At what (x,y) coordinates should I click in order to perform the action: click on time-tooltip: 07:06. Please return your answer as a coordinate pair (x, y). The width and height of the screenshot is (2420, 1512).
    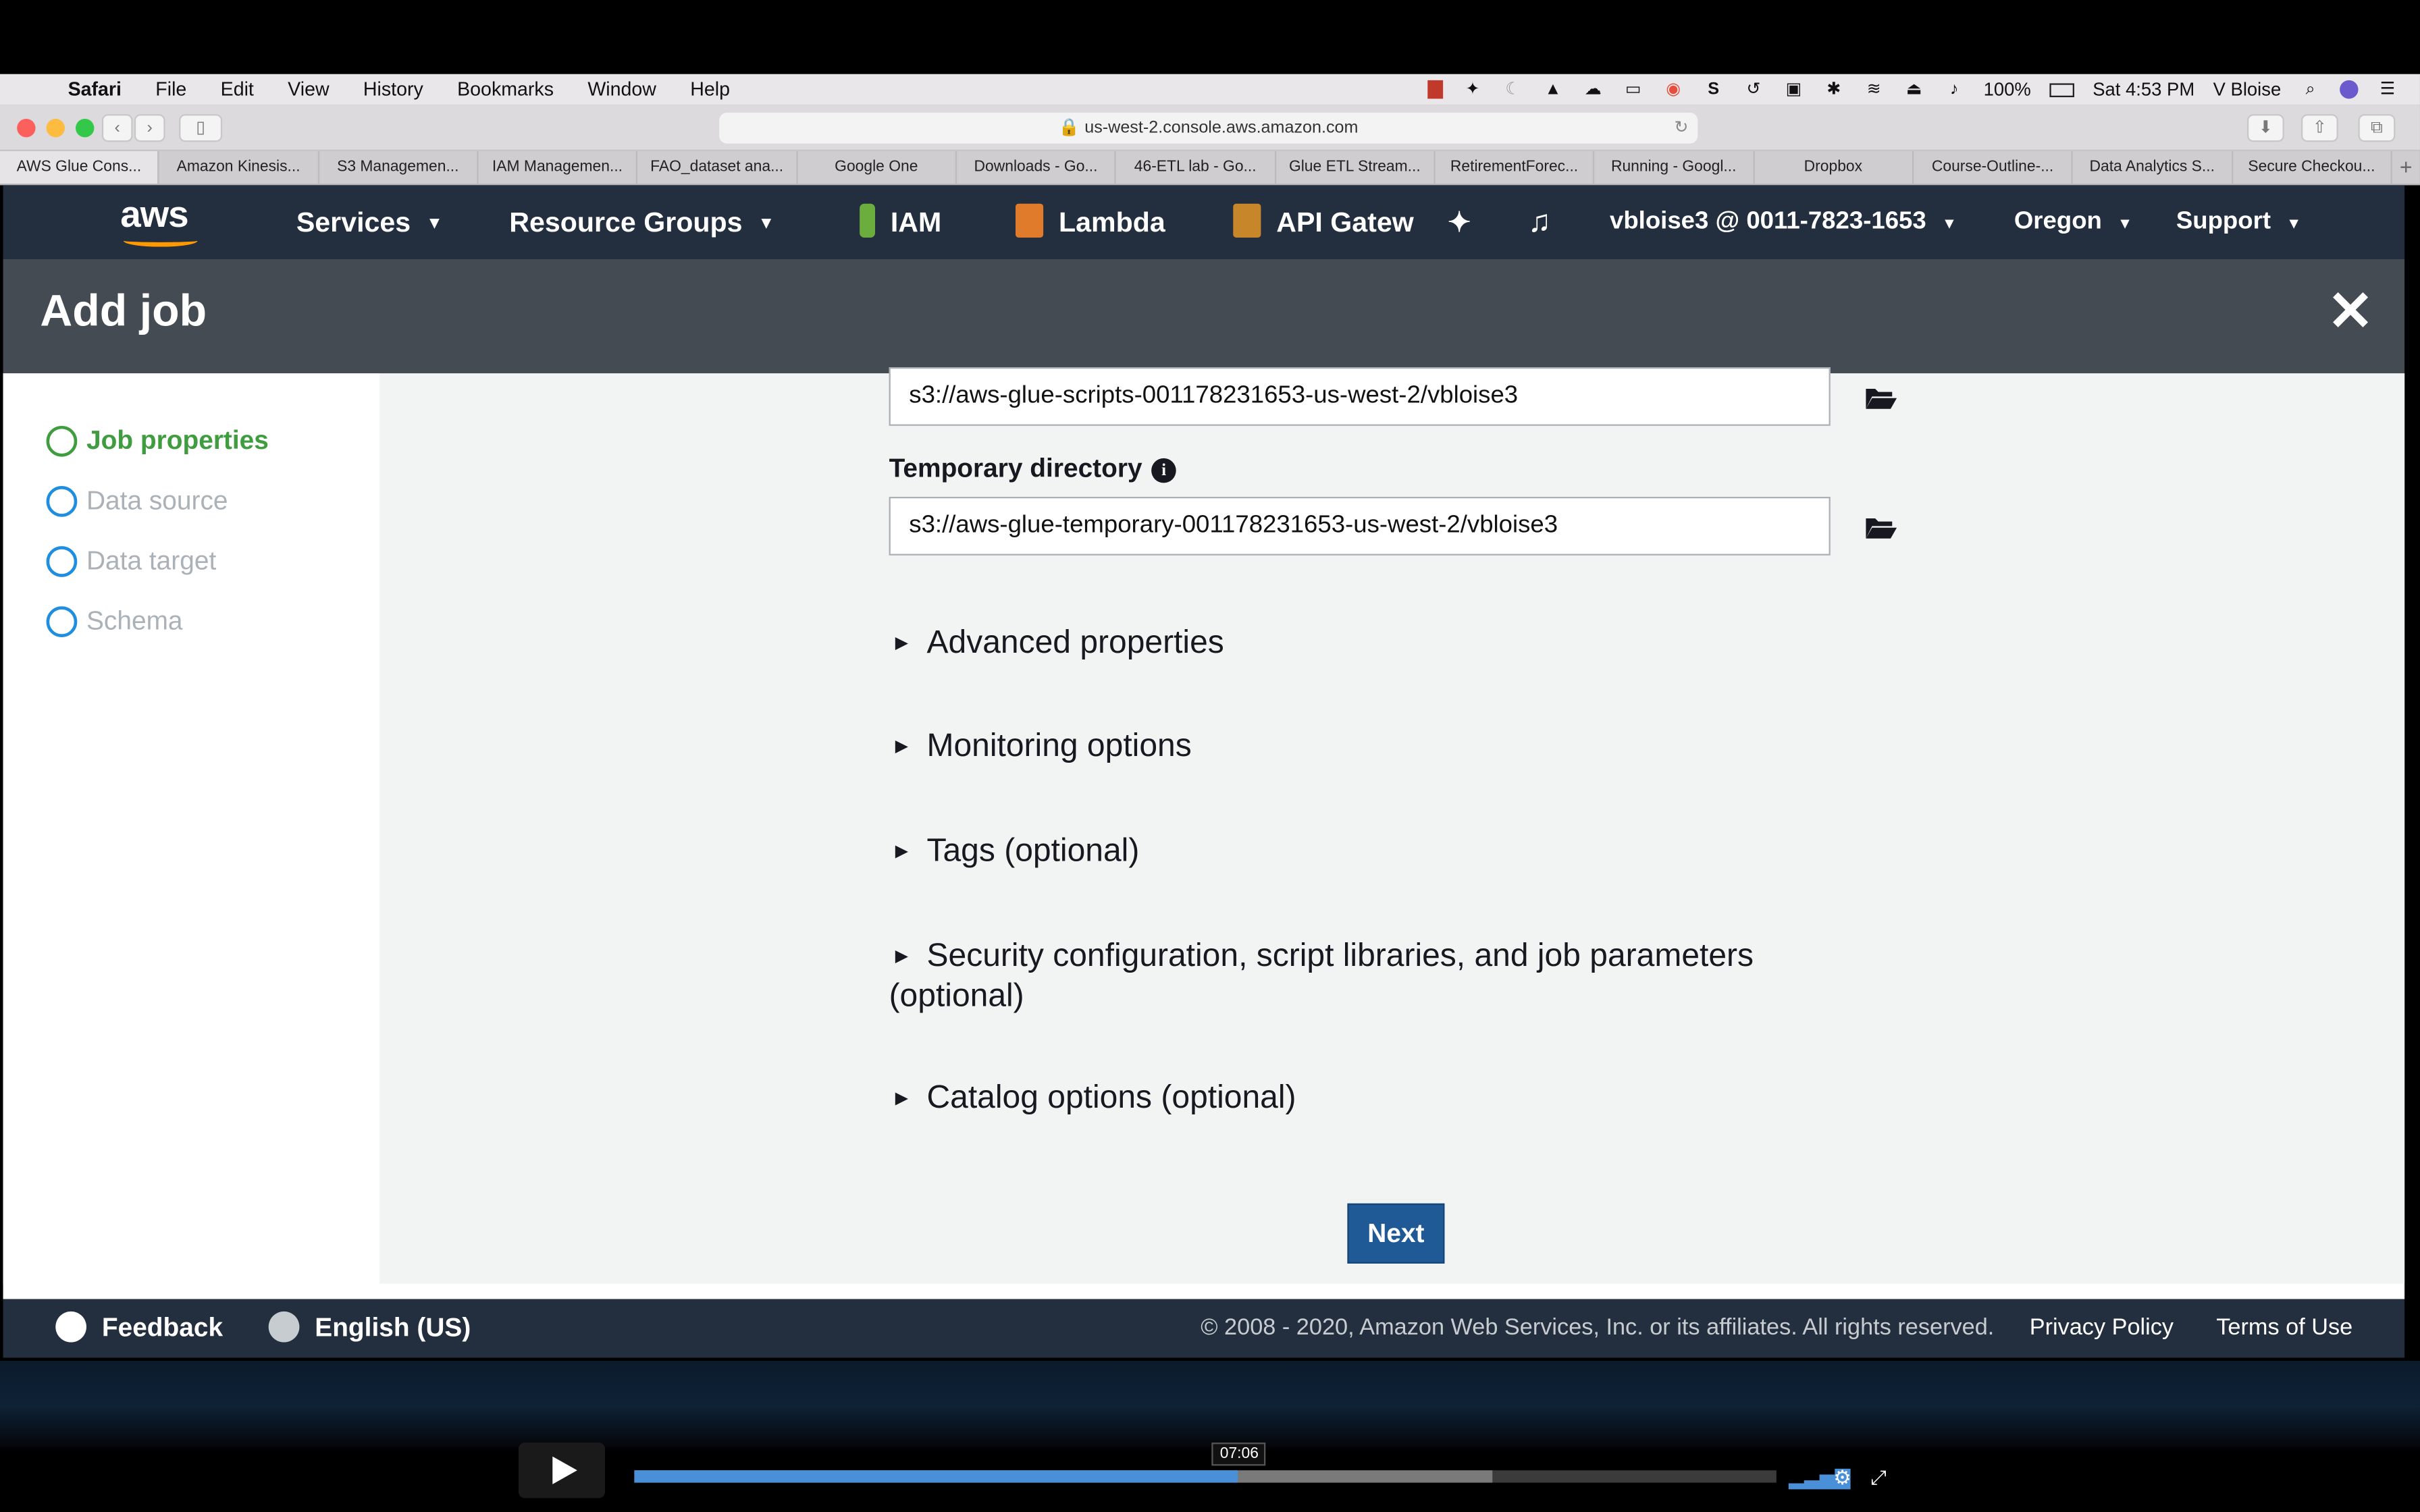
    Looking at the image, I should click on (1239, 1454).